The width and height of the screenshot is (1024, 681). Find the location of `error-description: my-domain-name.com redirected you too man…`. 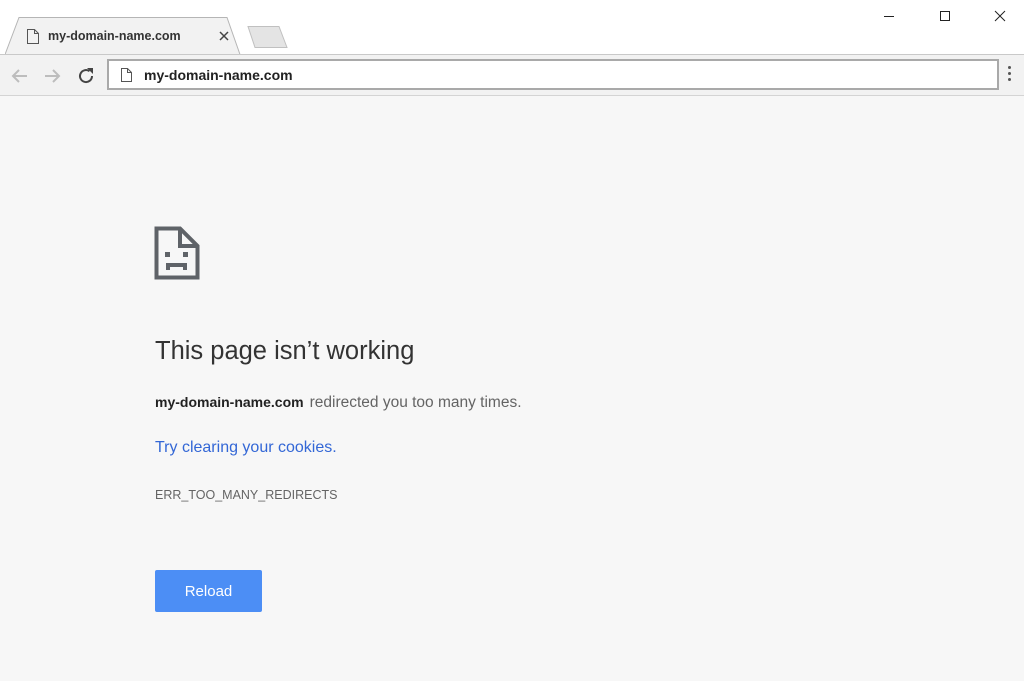

error-description: my-domain-name.com redirected you too man… is located at coordinates (338, 403).